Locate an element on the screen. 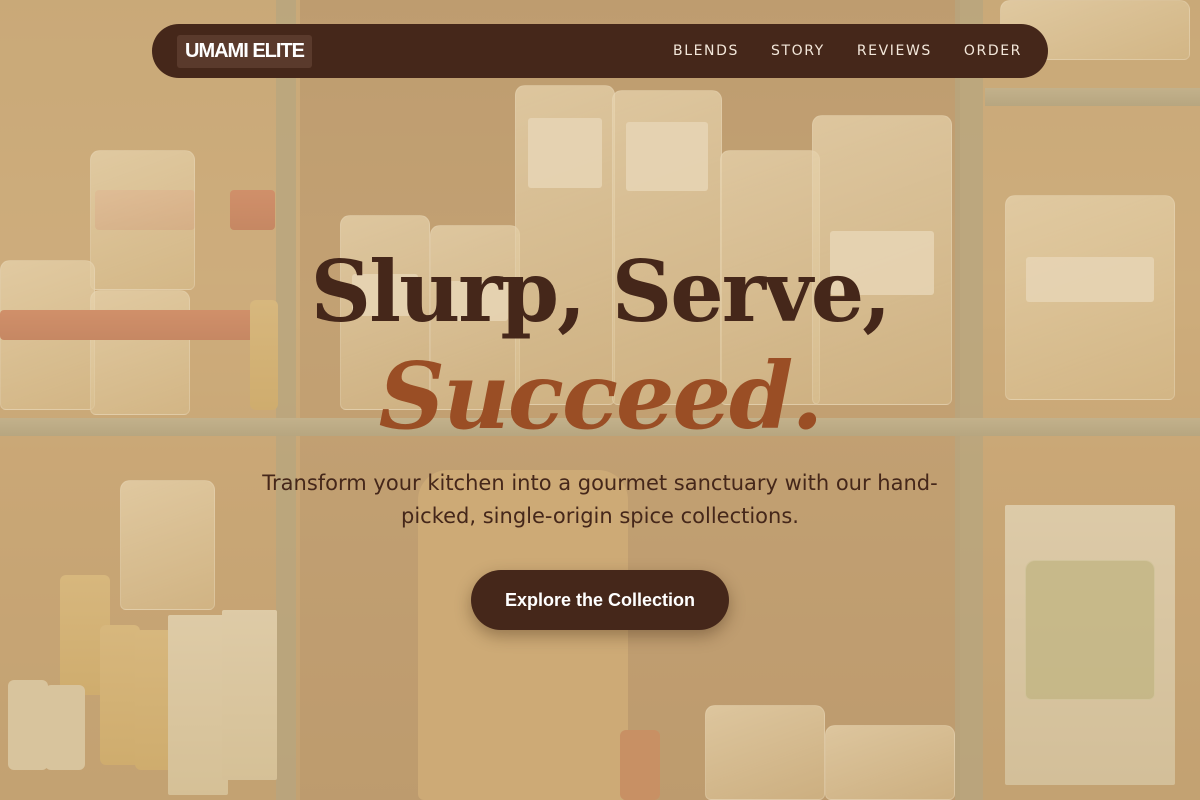 The image size is (1200, 800). hero-headline-line2: Succeed. is located at coordinates (601, 396).